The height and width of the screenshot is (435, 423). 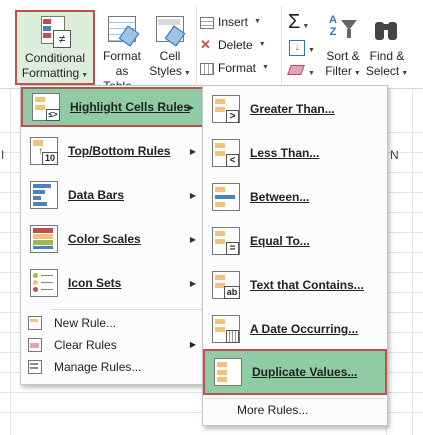 I want to click on insert-label: Insert, so click(x=233, y=21).